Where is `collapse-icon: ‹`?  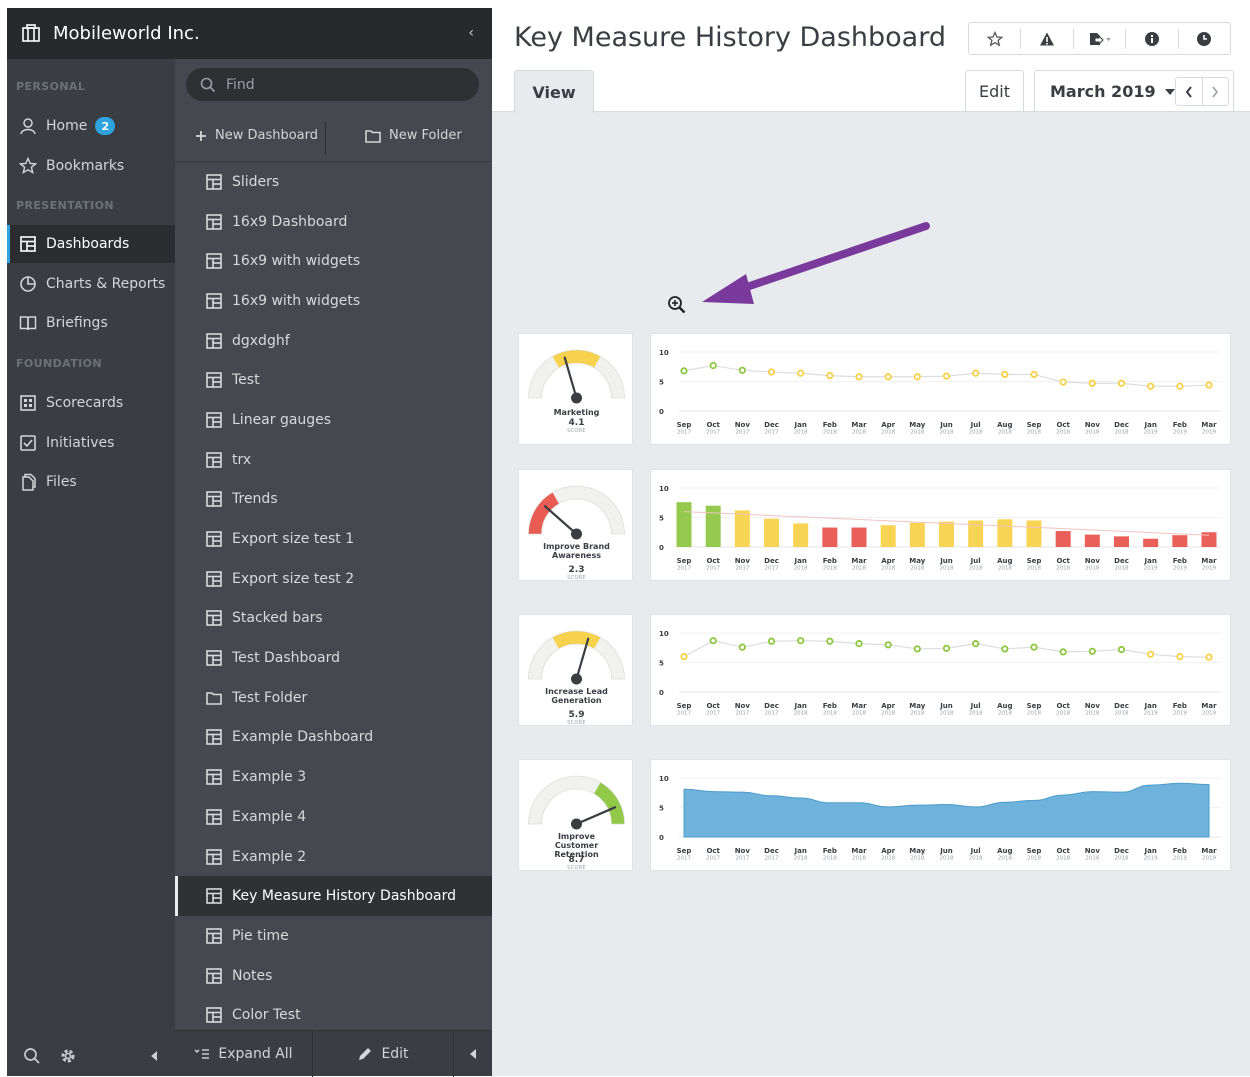 collapse-icon: ‹ is located at coordinates (471, 33).